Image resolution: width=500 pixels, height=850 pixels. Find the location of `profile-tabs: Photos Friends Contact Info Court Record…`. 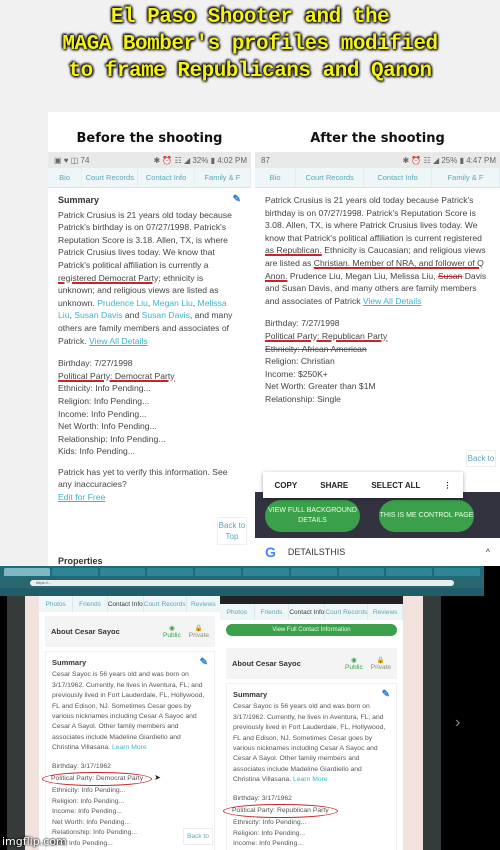

profile-tabs: Photos Friends Contact Info Court Record… is located at coordinates (130, 604).